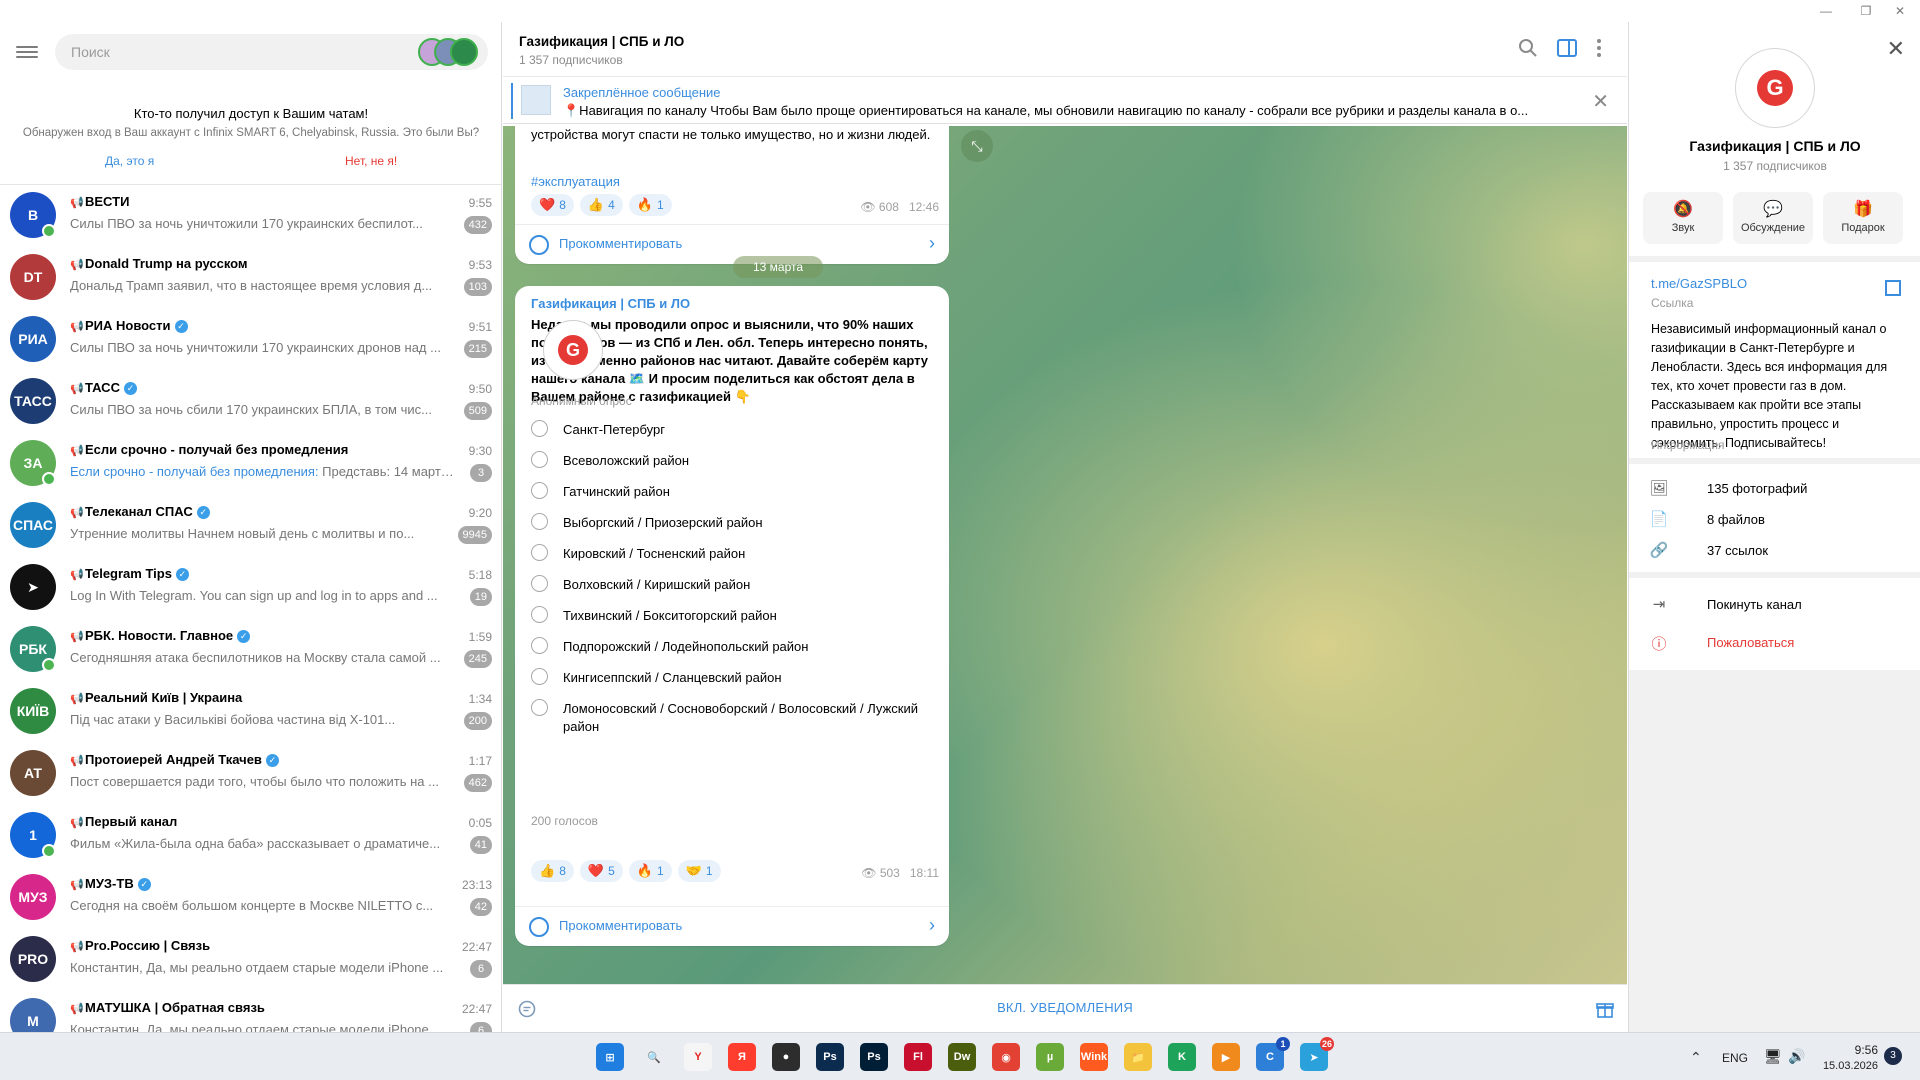 The height and width of the screenshot is (1080, 1920). Describe the element at coordinates (1605, 1009) in the screenshot. I see `gift-icon` at that location.